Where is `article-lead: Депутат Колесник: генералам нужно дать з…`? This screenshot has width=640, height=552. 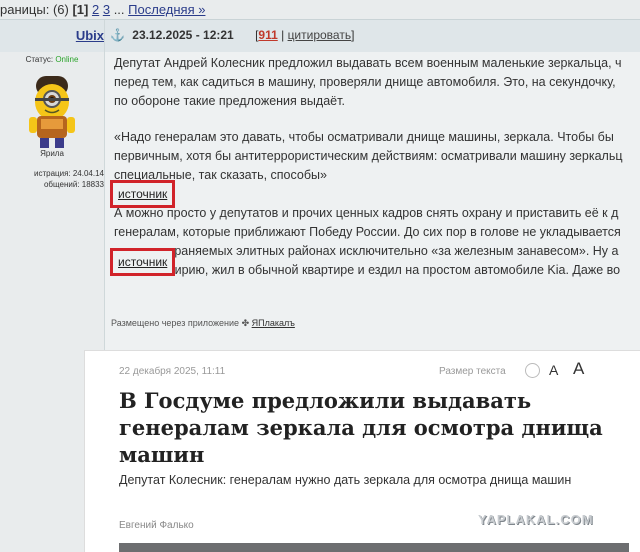
article-lead: Депутат Колесник: генералам нужно дать з… is located at coordinates (345, 480).